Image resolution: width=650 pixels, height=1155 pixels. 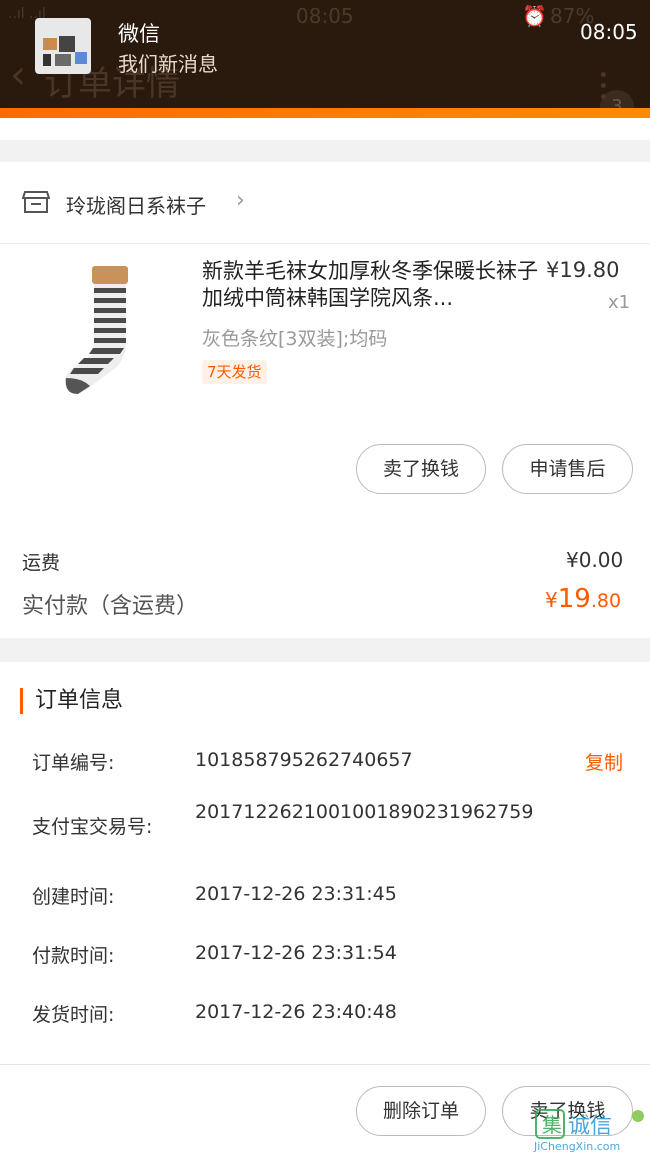 I want to click on order-number-value: 101858795262740657, so click(x=304, y=760).